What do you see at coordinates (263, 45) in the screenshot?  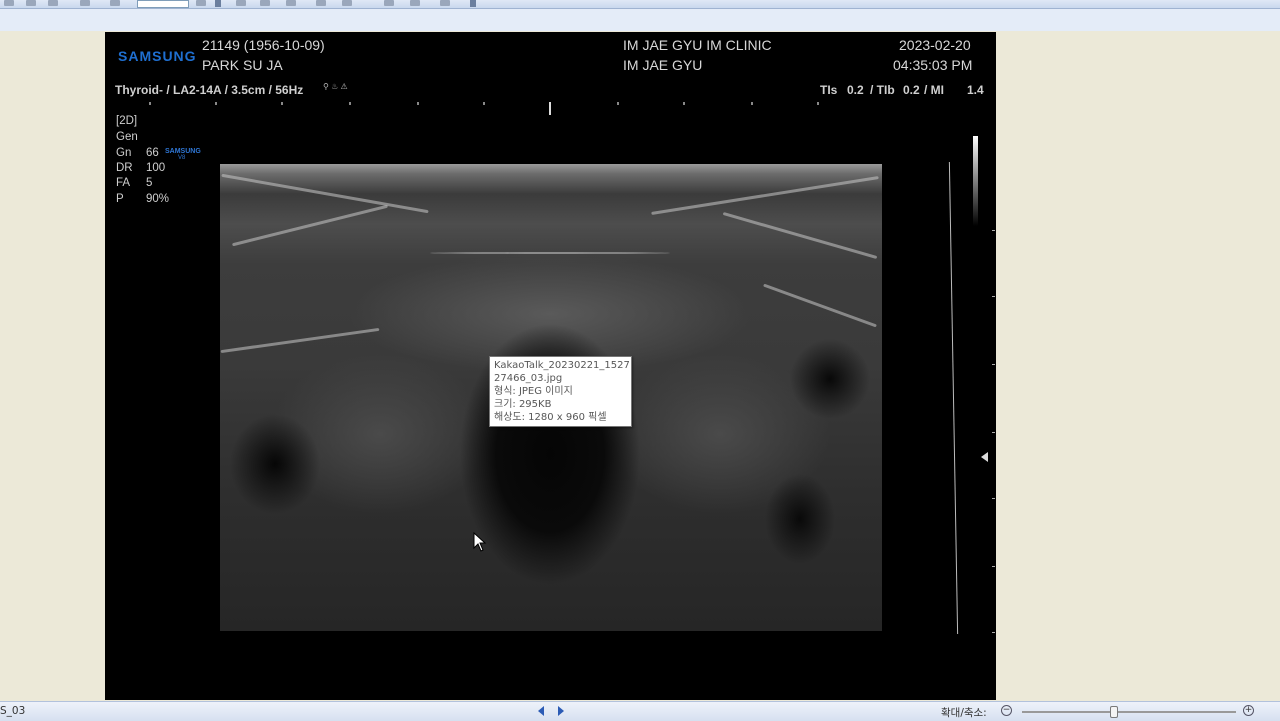 I see `patient-id: 21149 (1956-10-09)` at bounding box center [263, 45].